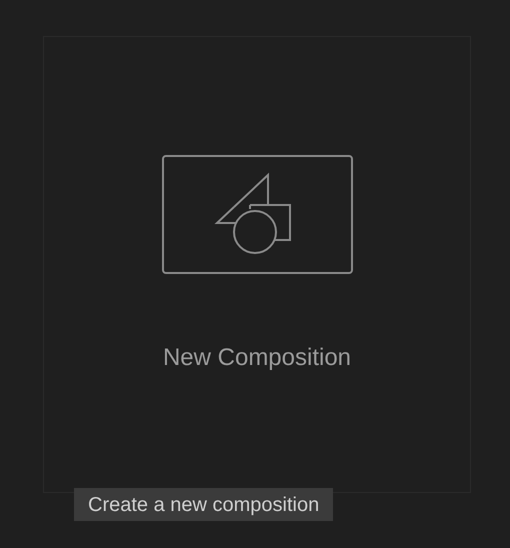 Image resolution: width=510 pixels, height=548 pixels. What do you see at coordinates (204, 504) in the screenshot?
I see `tooltip: Create a new composition` at bounding box center [204, 504].